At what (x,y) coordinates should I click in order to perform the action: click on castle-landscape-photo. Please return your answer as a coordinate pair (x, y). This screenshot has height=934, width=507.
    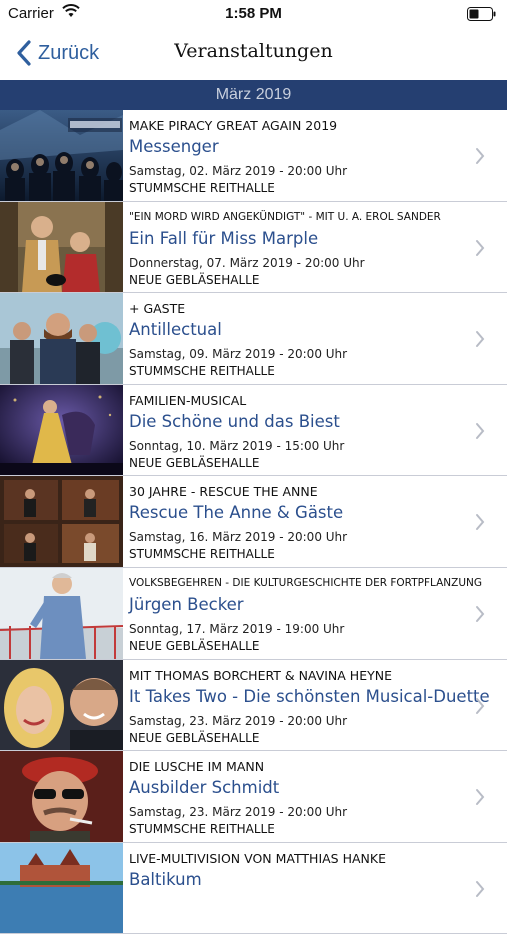
    Looking at the image, I should click on (61, 888).